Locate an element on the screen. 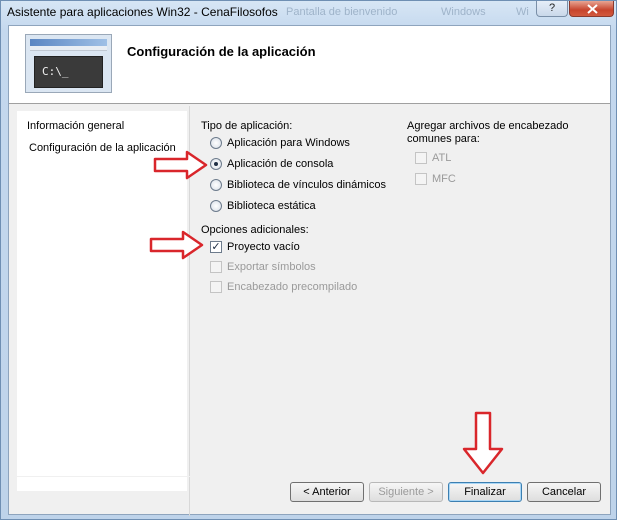 The height and width of the screenshot is (520, 617). annotation-arrow-down-icon is located at coordinates (483, 443).